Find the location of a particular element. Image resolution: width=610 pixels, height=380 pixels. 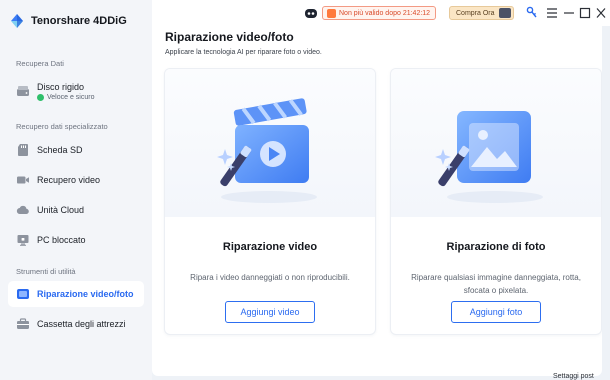

add-photo-button: Aggiungi foto is located at coordinates (496, 312).